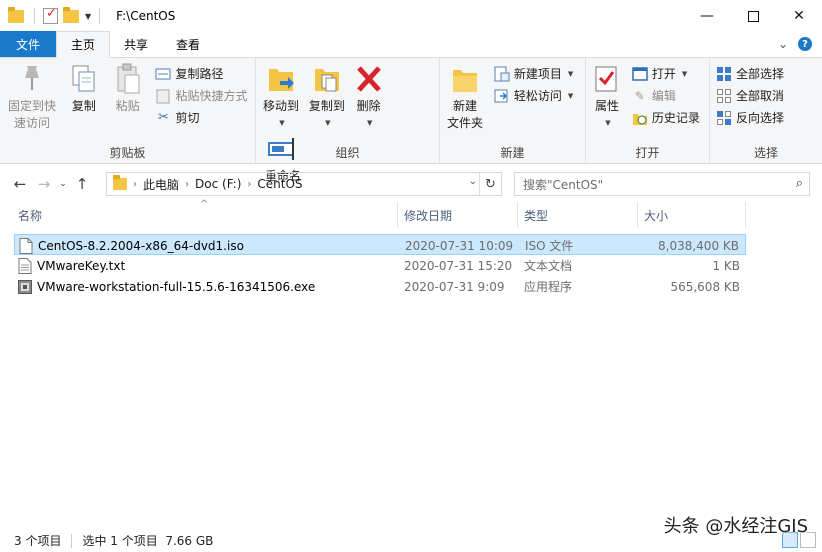 The image size is (822, 552). Describe the element at coordinates (563, 184) in the screenshot. I see `search-placeholder: 搜索"CentOS"` at that location.